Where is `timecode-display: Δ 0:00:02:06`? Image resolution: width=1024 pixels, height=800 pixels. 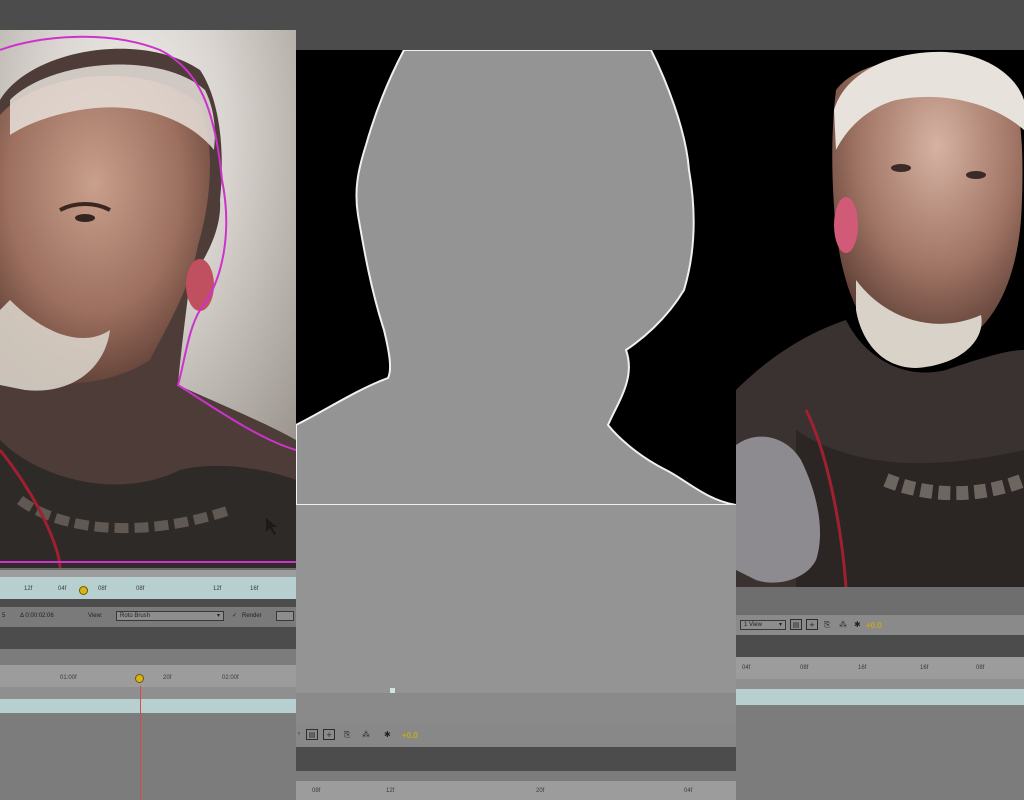
timecode-display: Δ 0:00:02:06 is located at coordinates (37, 616).